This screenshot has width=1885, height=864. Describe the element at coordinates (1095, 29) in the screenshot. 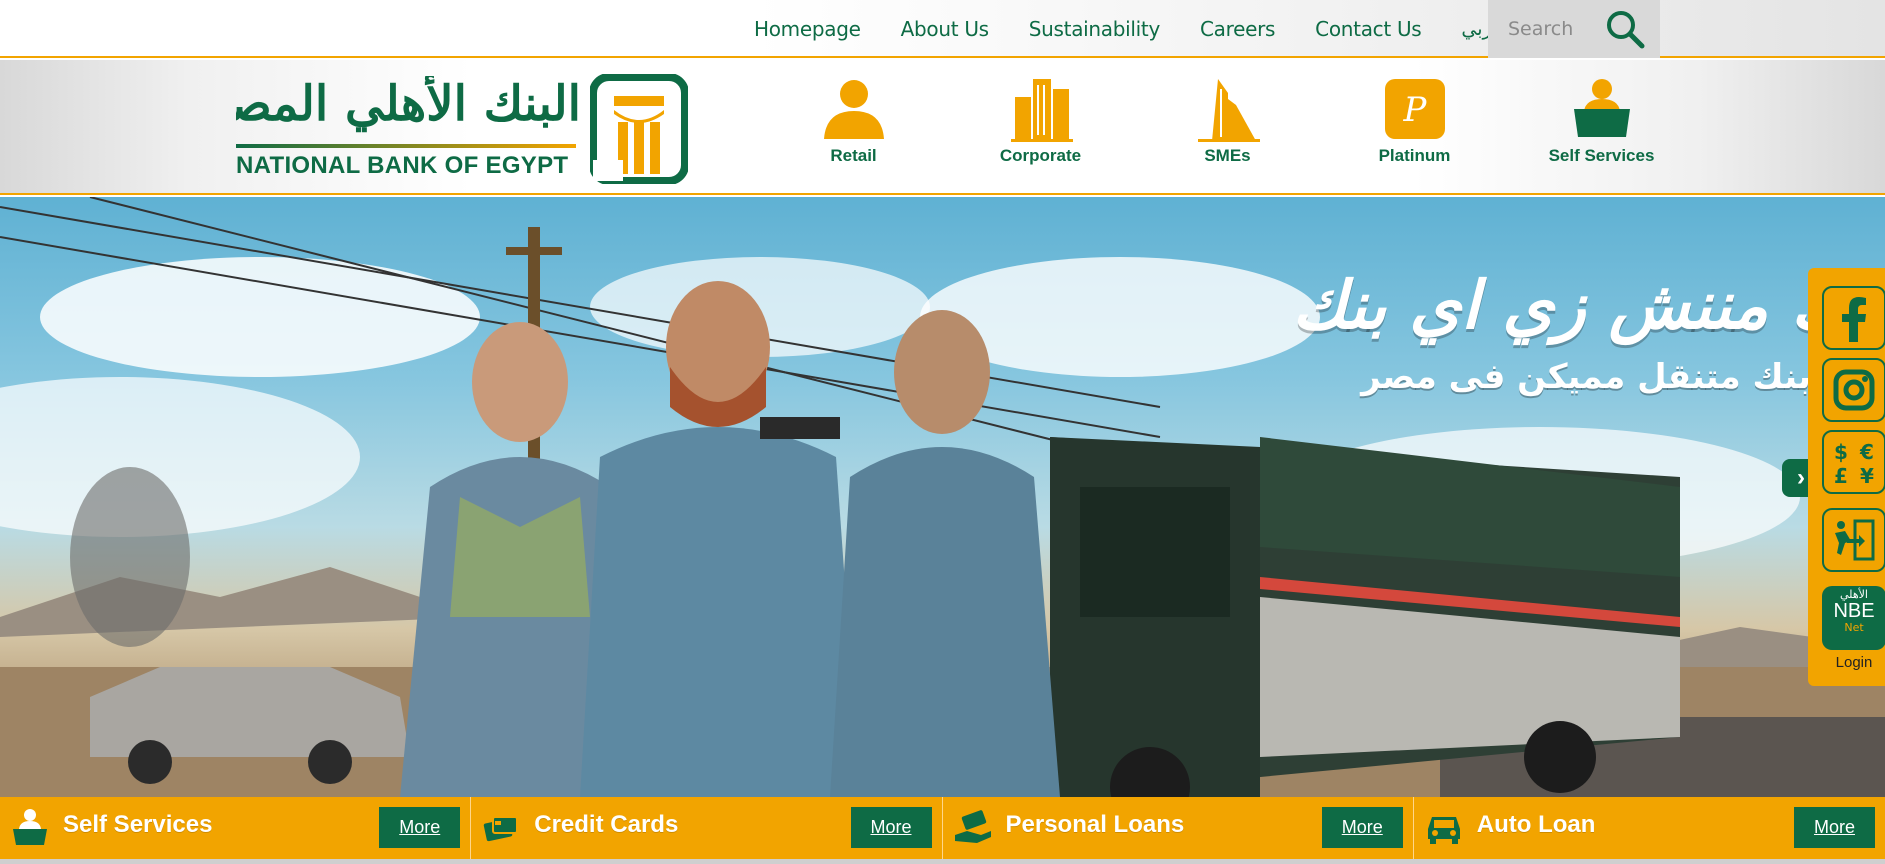

I see `nav-sustainability: Sustainability` at that location.